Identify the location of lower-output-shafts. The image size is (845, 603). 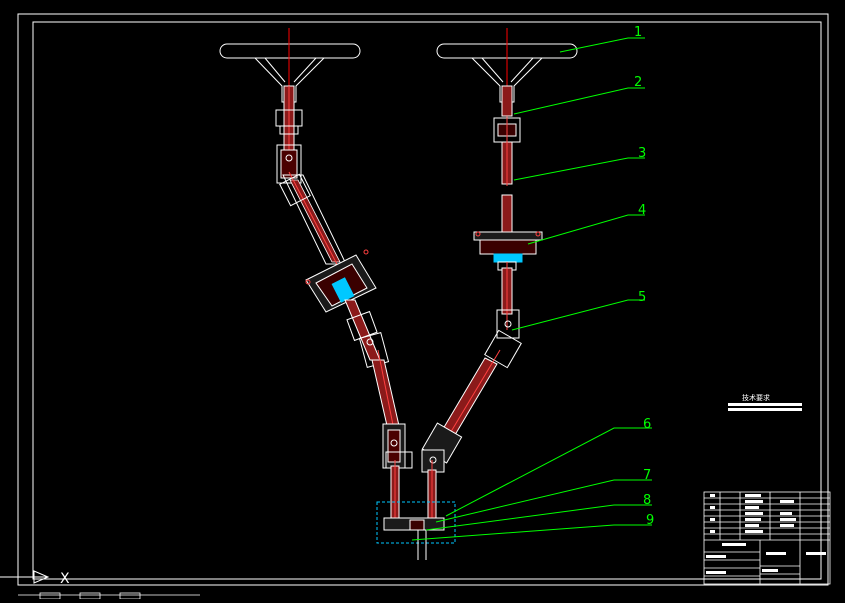
(413, 492).